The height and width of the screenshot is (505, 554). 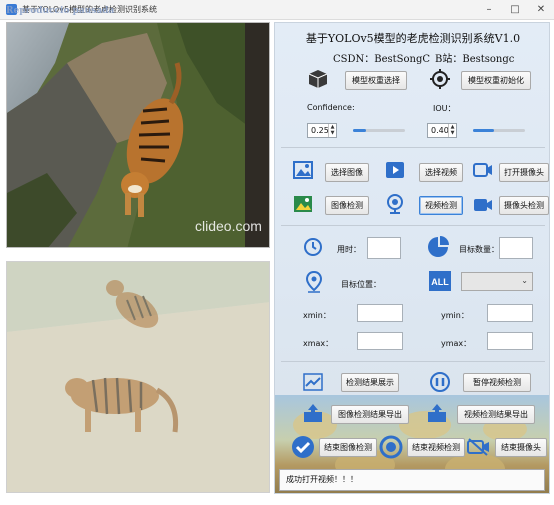 I want to click on export-video-icon, so click(x=437, y=413).